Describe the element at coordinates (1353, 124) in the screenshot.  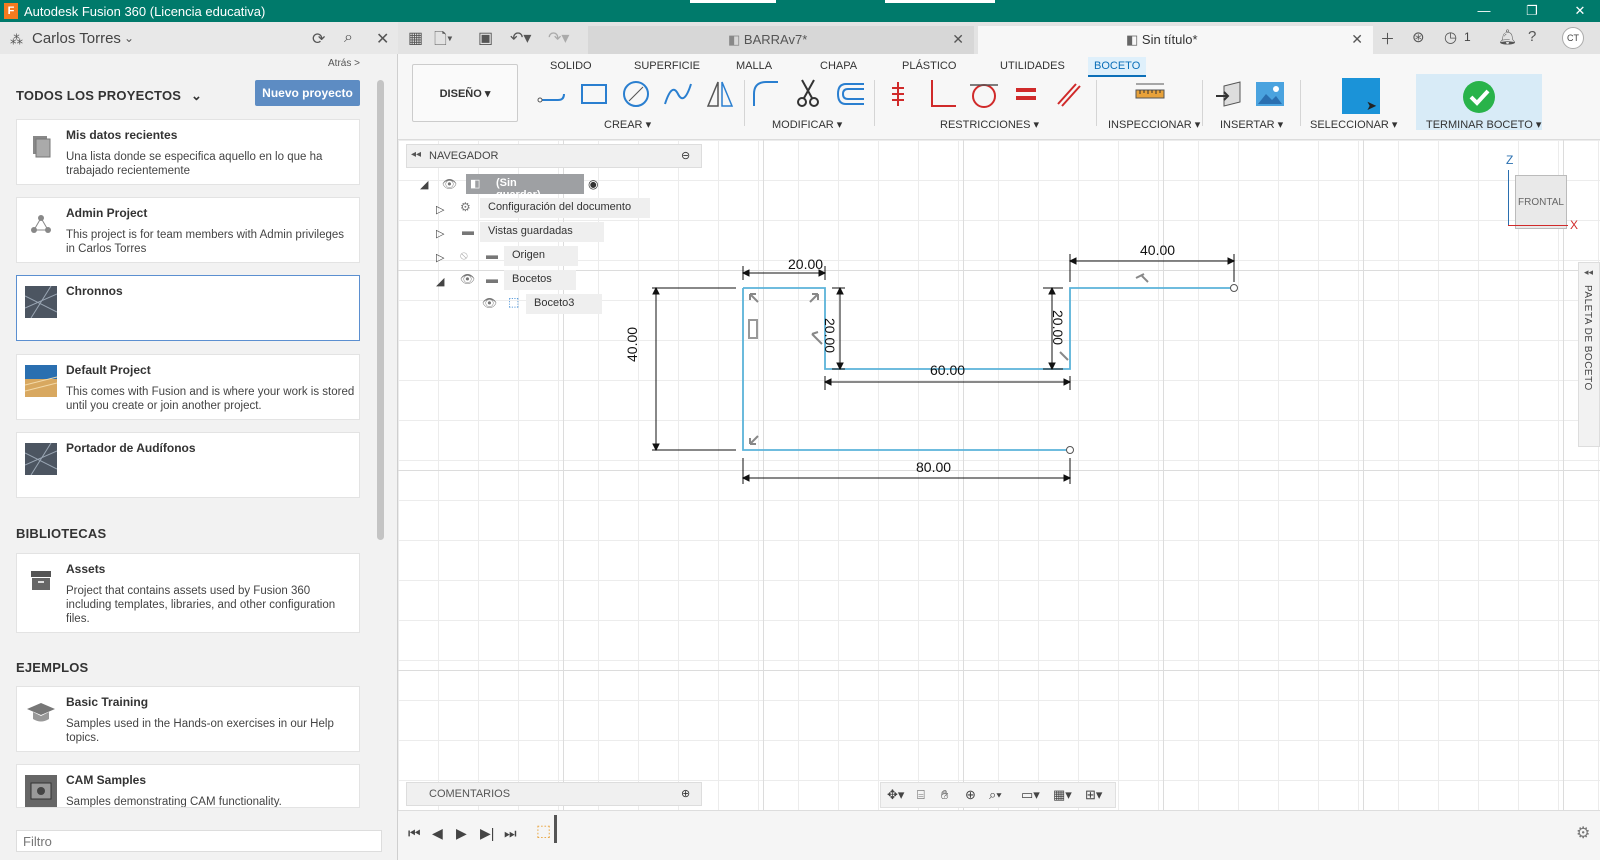
I see `select-menu: SELECCIONAR ▾` at that location.